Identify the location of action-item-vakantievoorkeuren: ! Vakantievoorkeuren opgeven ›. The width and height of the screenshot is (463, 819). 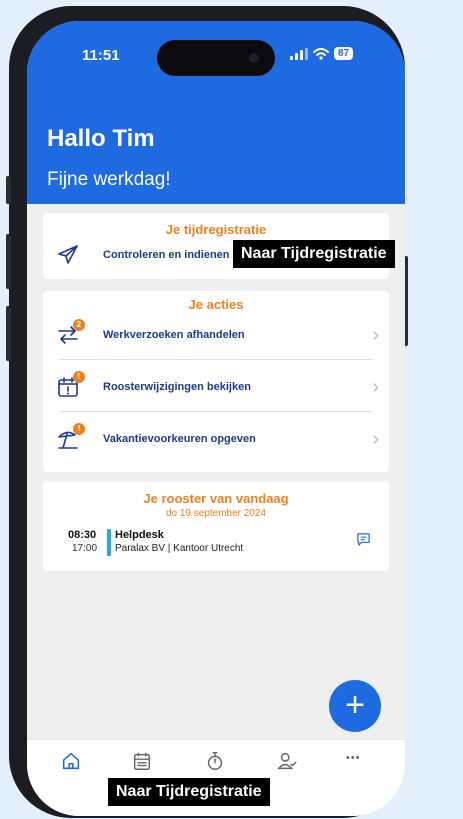
(216, 439).